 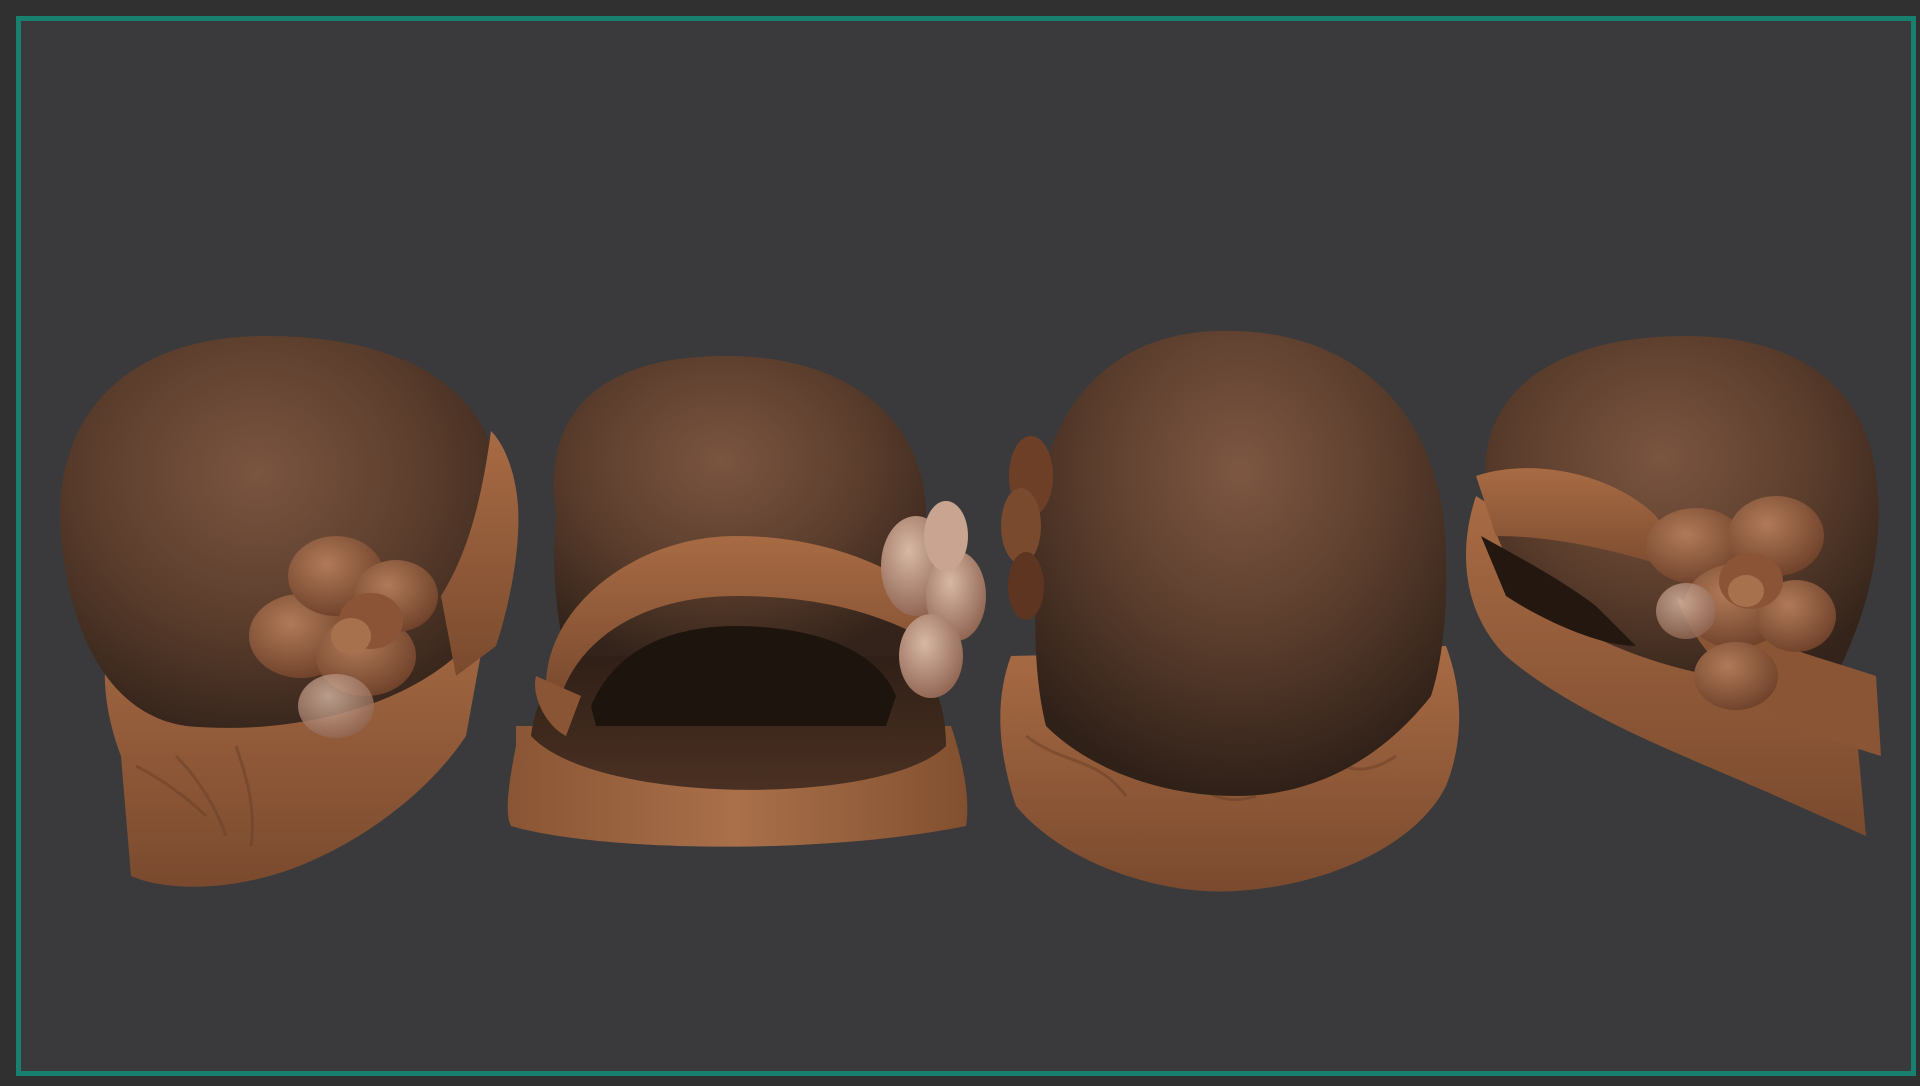 I want to click on hat-back-view, so click(x=1230, y=611).